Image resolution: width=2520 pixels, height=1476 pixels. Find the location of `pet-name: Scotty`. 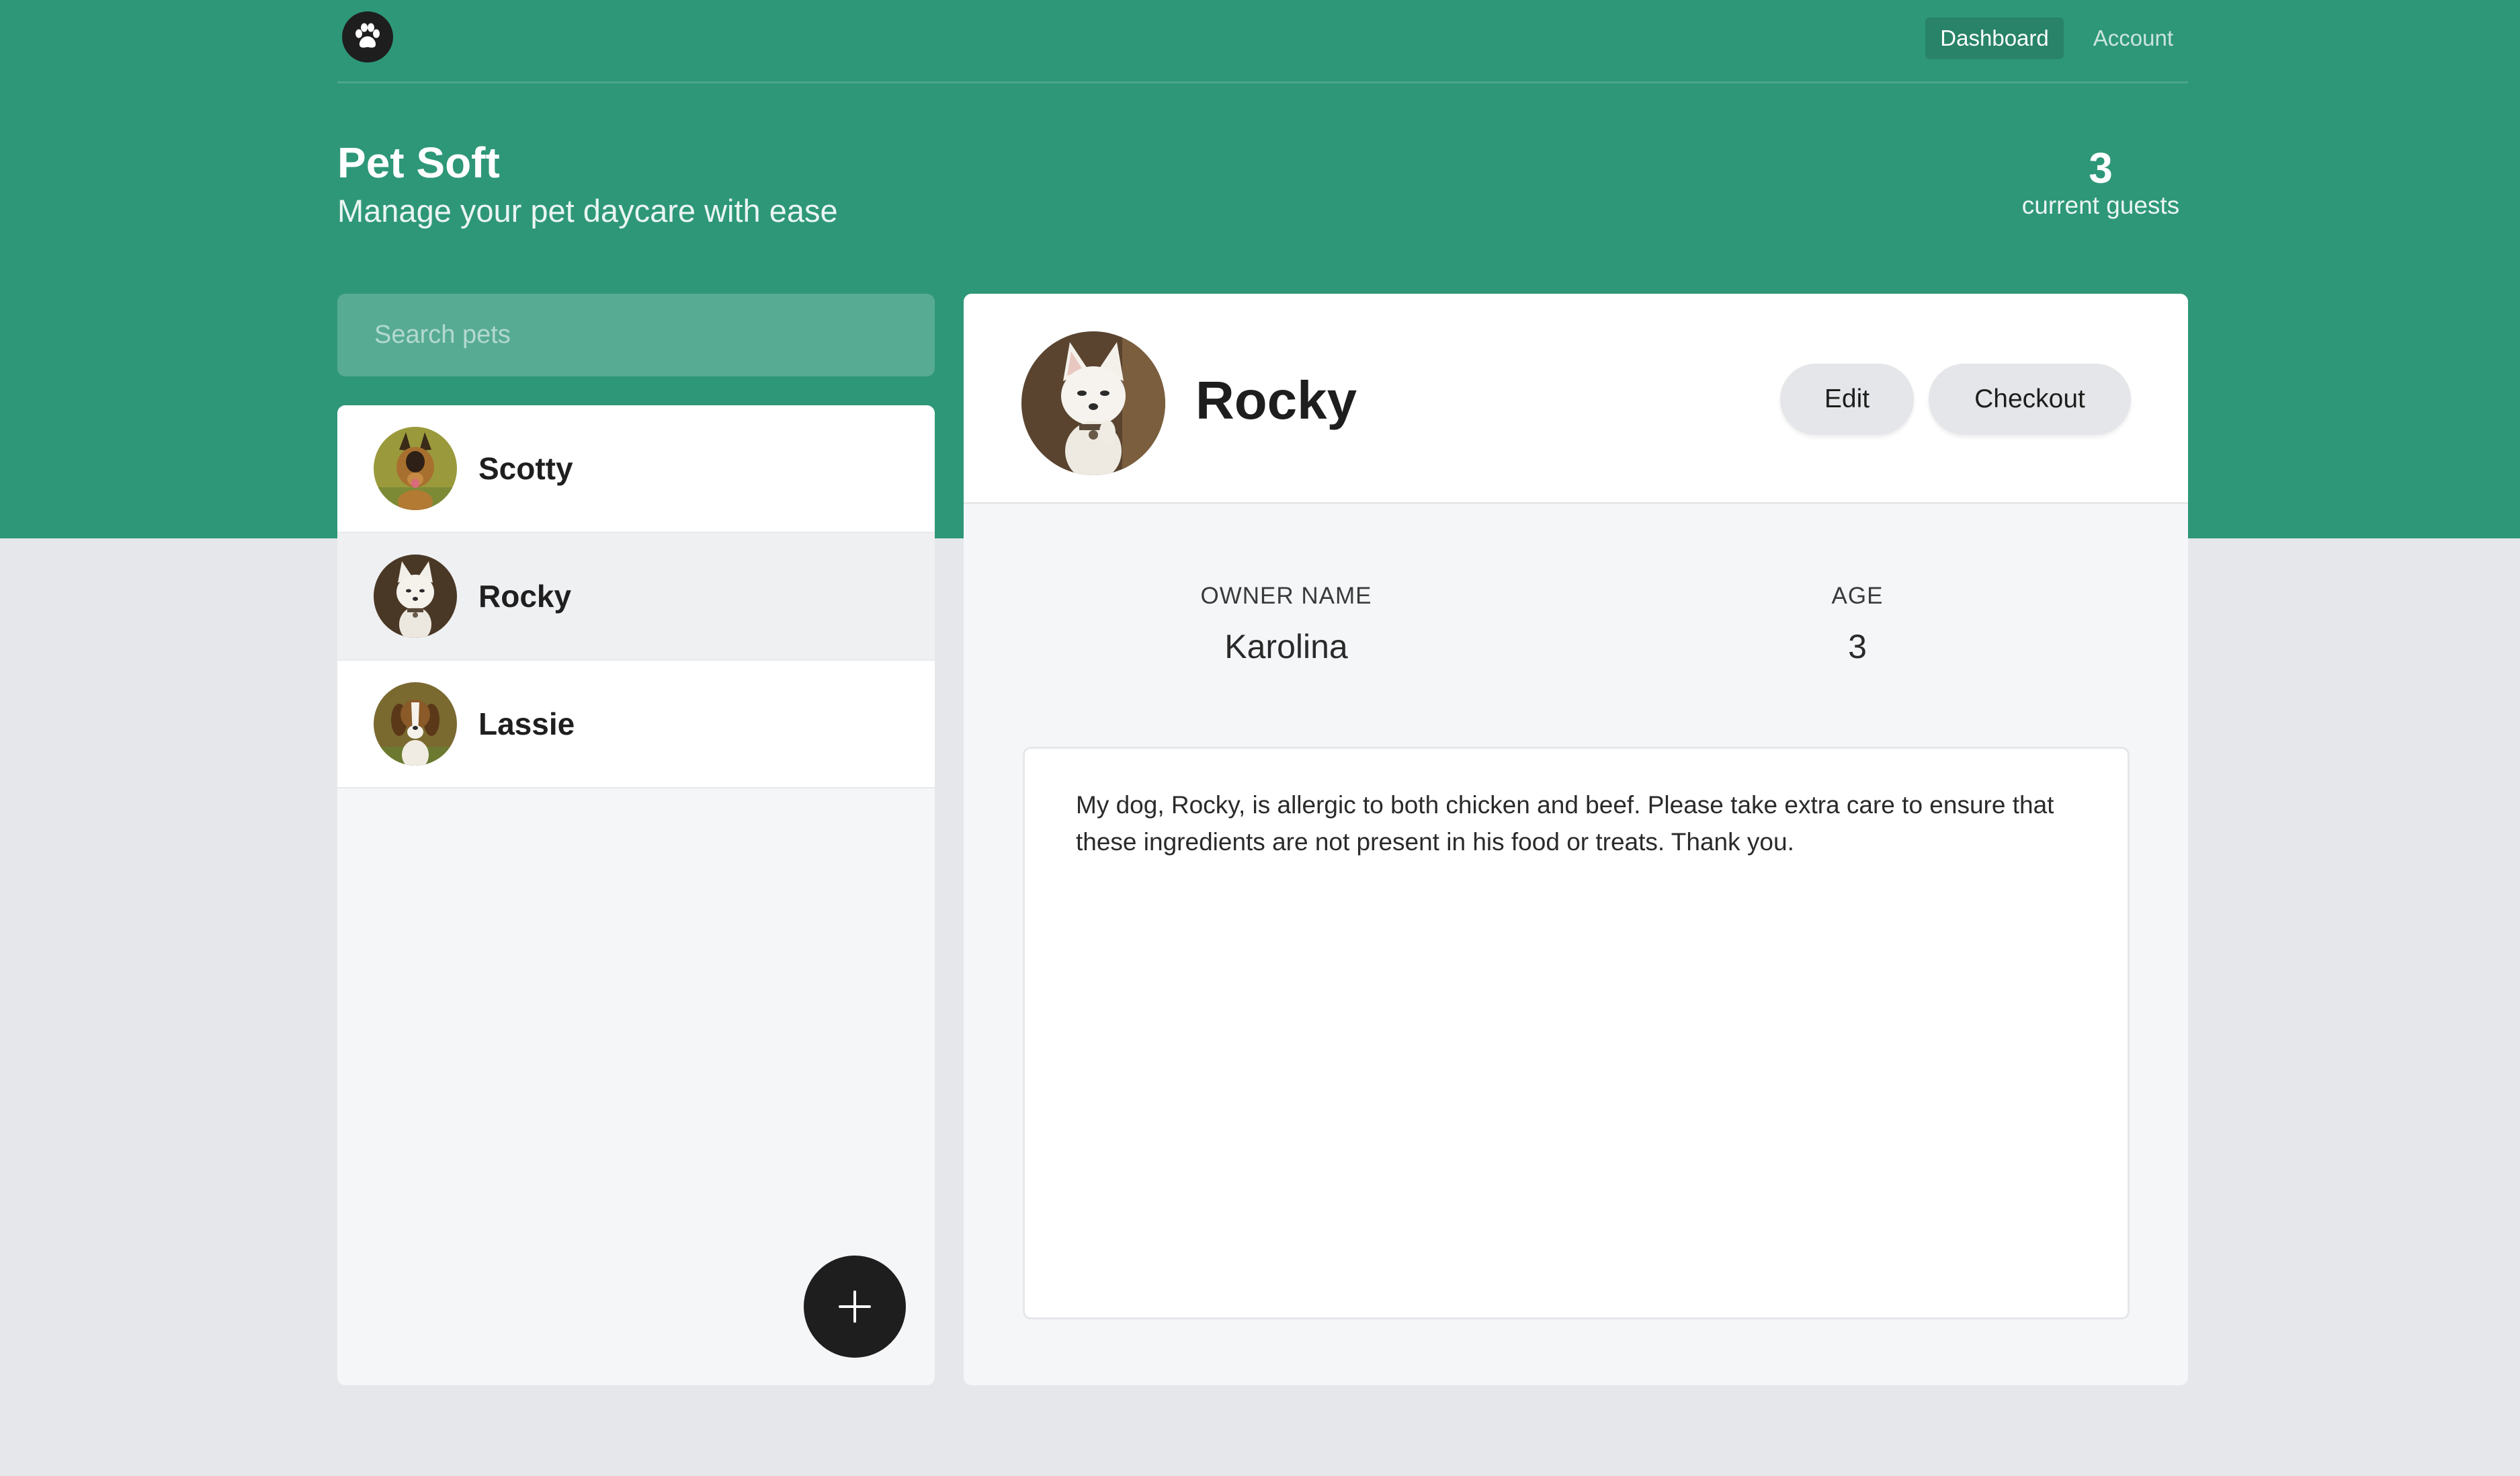

pet-name: Scotty is located at coordinates (525, 468).